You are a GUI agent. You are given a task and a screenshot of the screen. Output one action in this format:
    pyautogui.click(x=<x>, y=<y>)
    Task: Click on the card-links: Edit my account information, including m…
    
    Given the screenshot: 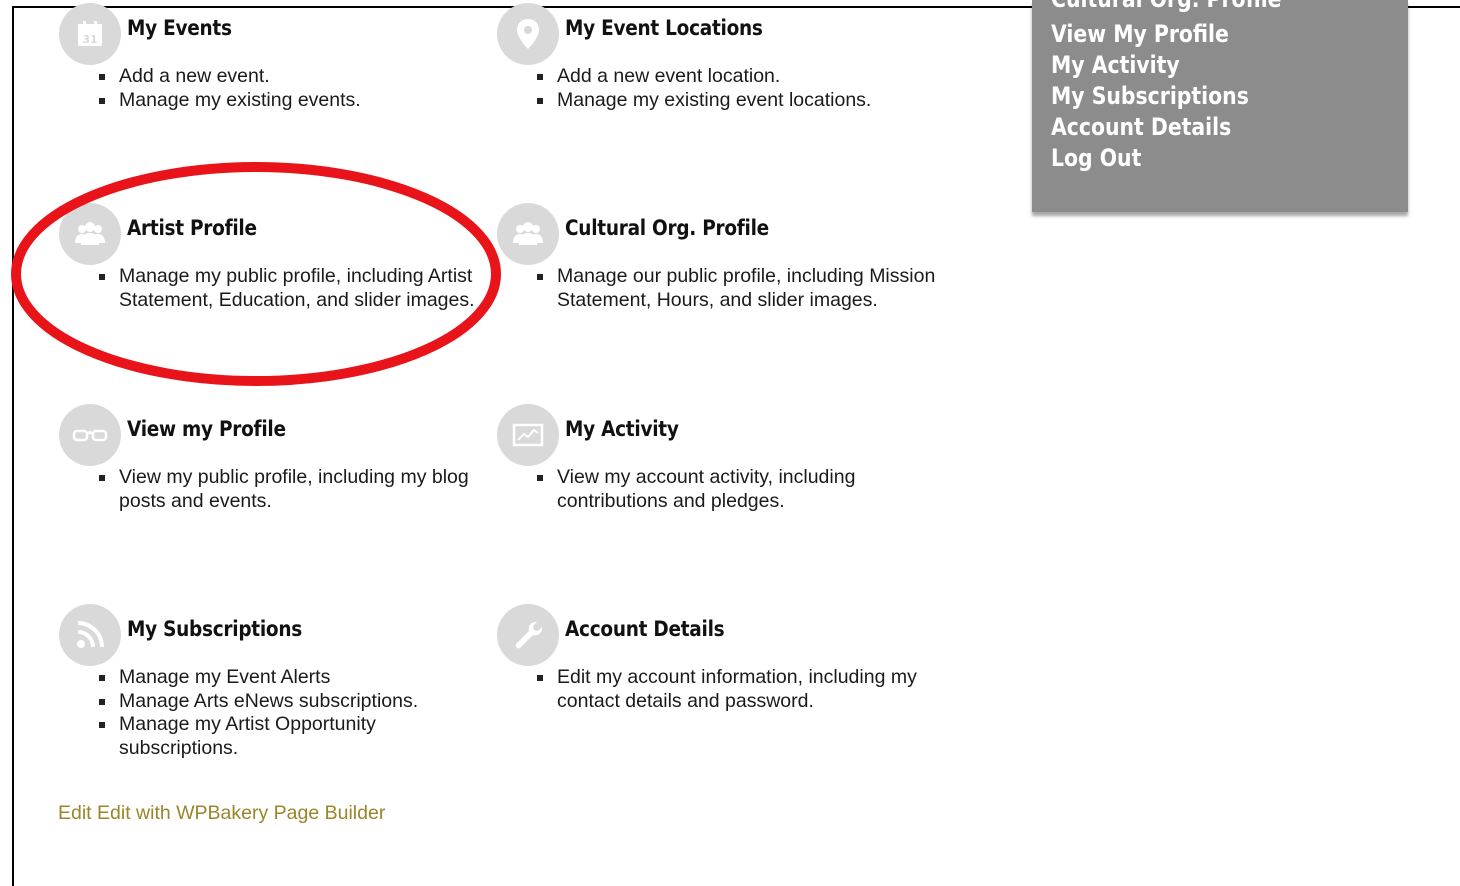 What is the action you would take?
    pyautogui.click(x=737, y=689)
    